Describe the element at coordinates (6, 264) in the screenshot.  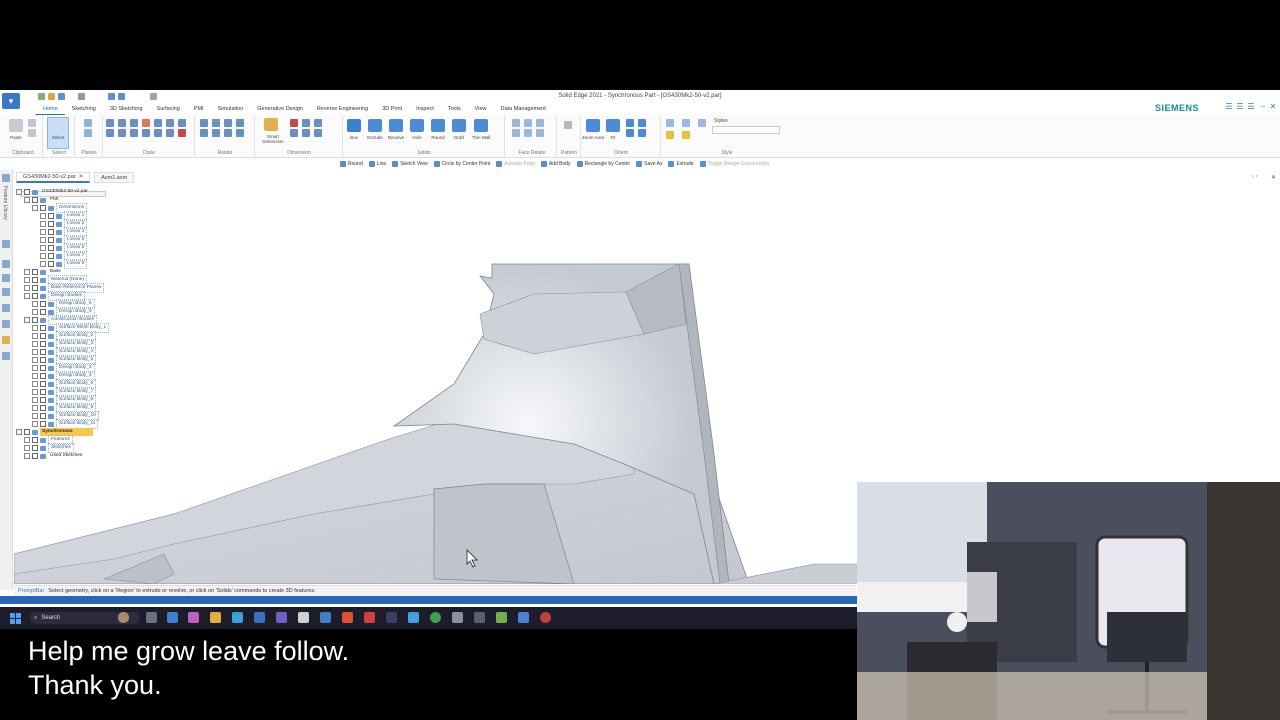
I see `help-panel-icon` at that location.